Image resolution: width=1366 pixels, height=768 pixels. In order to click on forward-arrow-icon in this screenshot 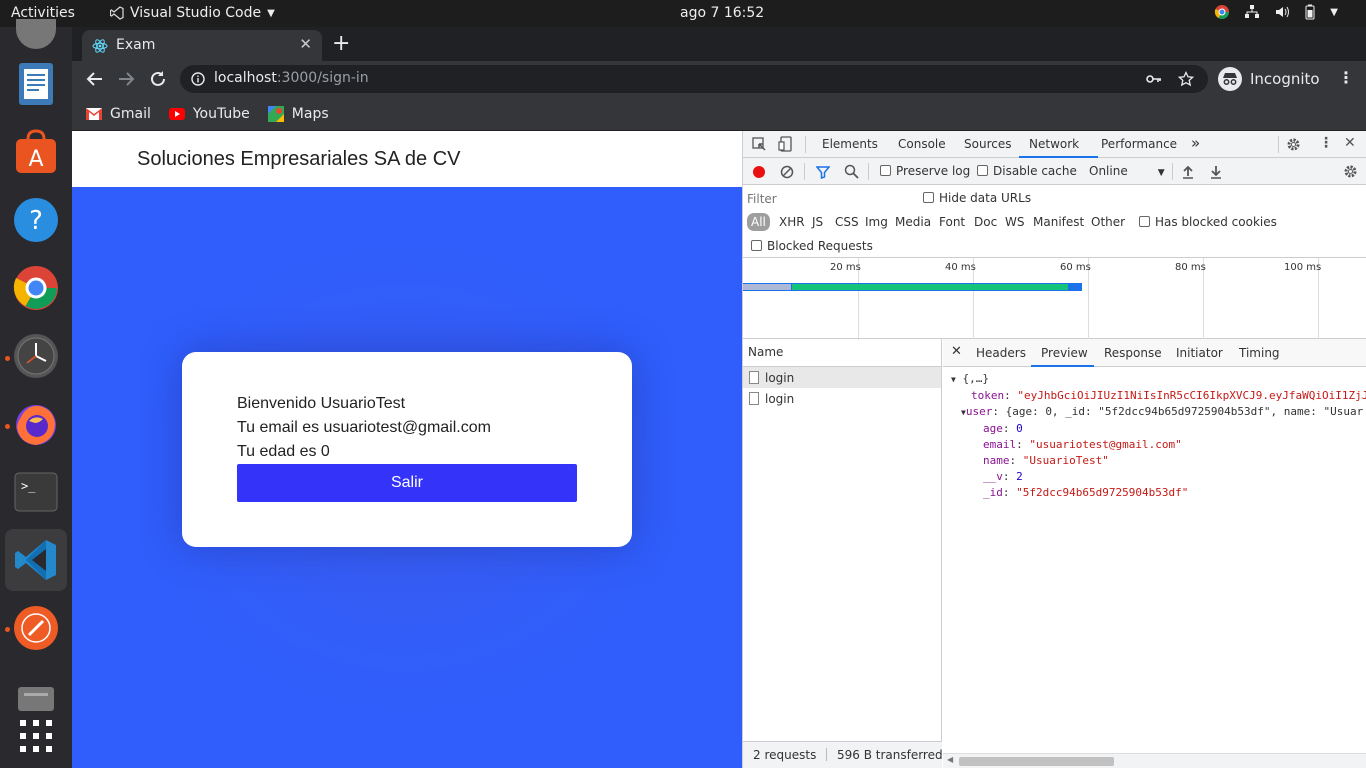, I will do `click(126, 79)`.